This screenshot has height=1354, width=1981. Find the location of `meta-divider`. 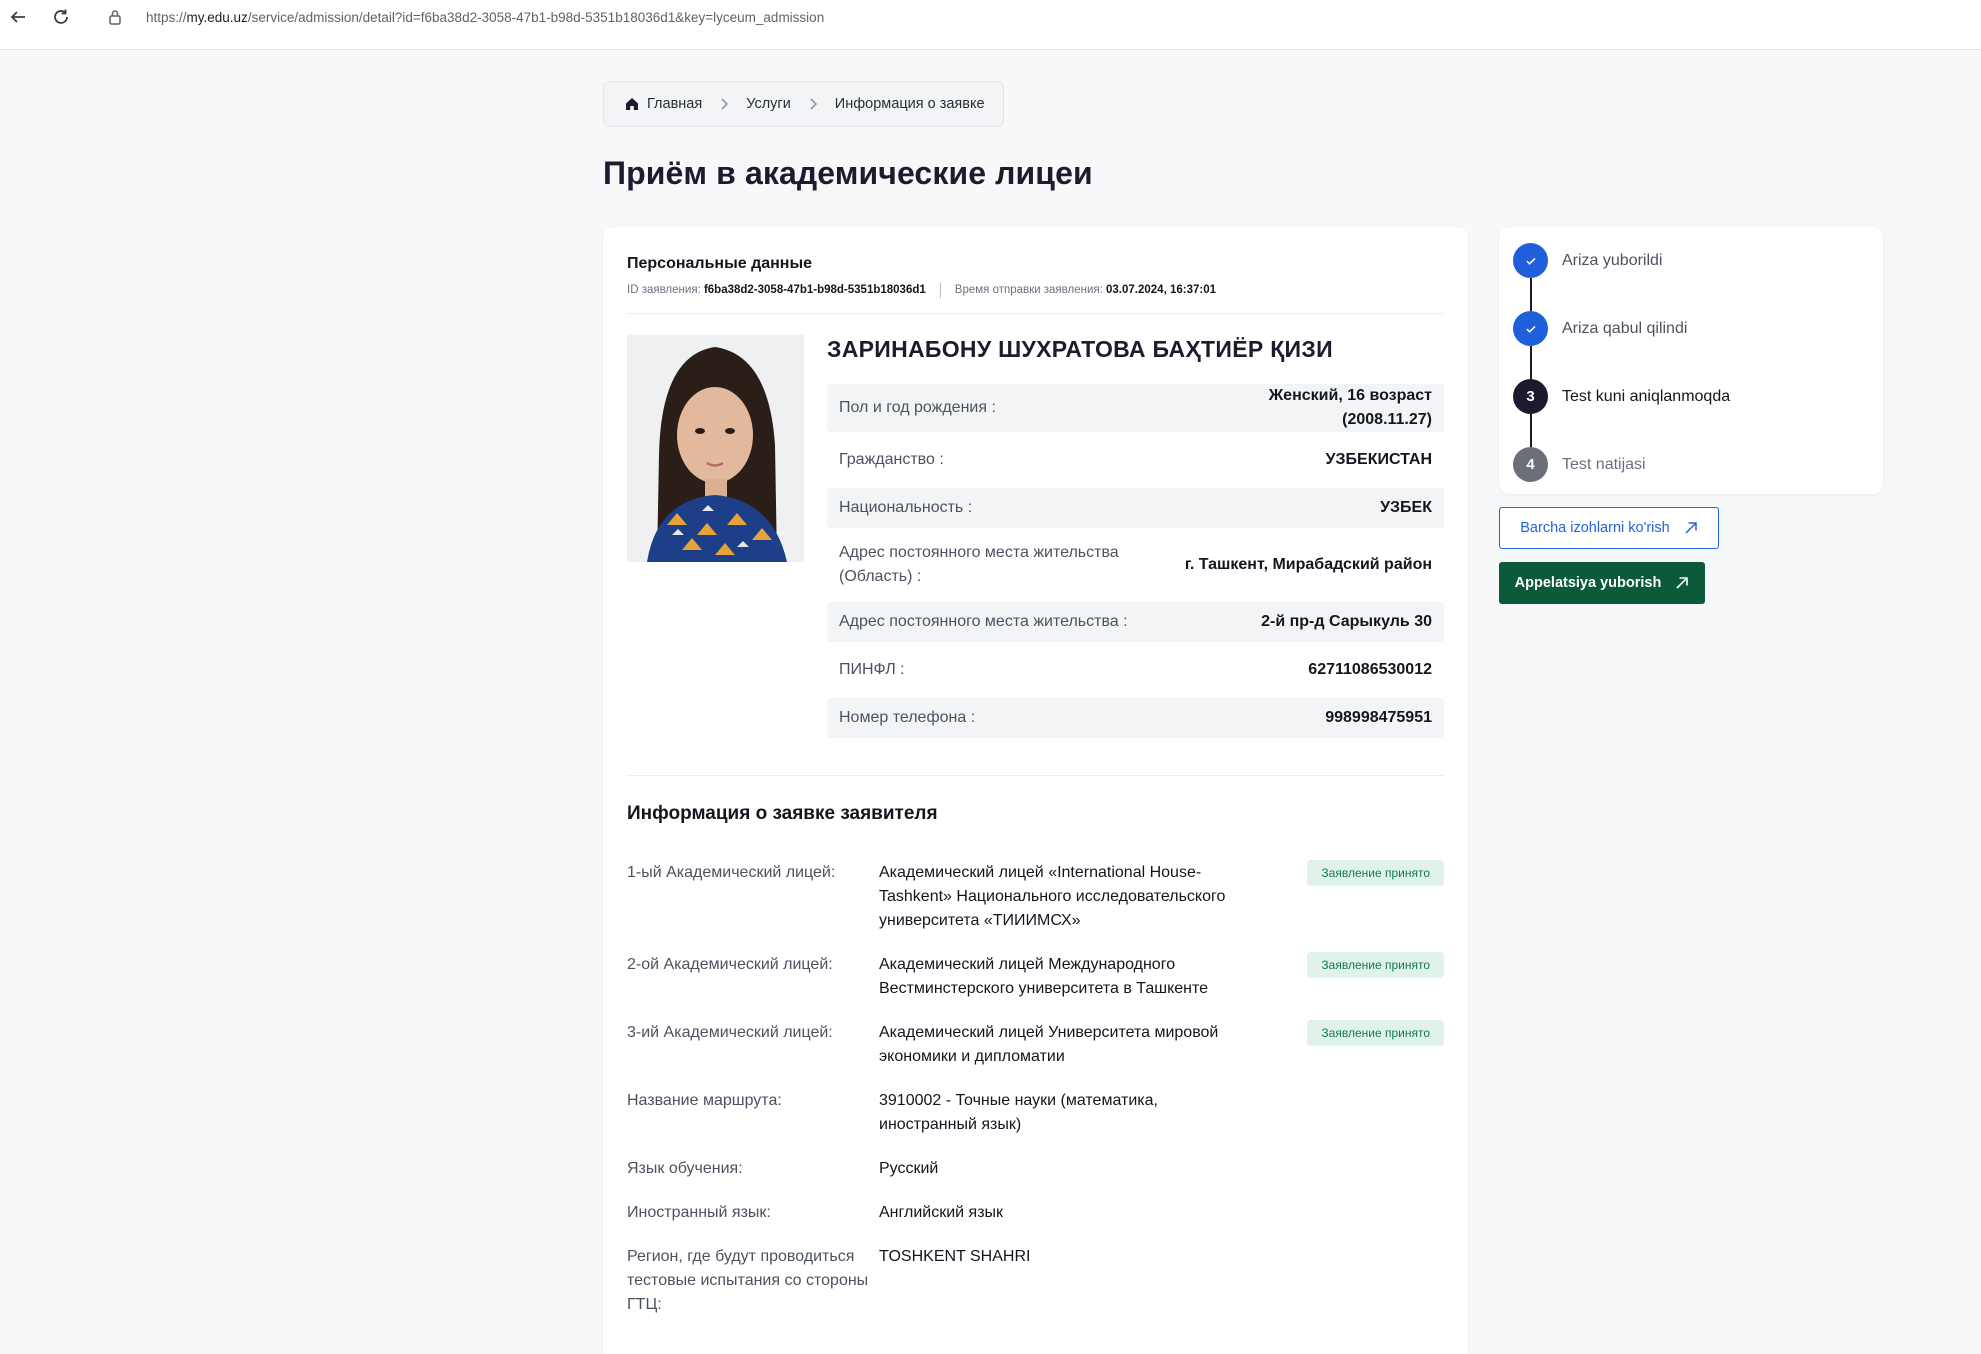

meta-divider is located at coordinates (940, 290).